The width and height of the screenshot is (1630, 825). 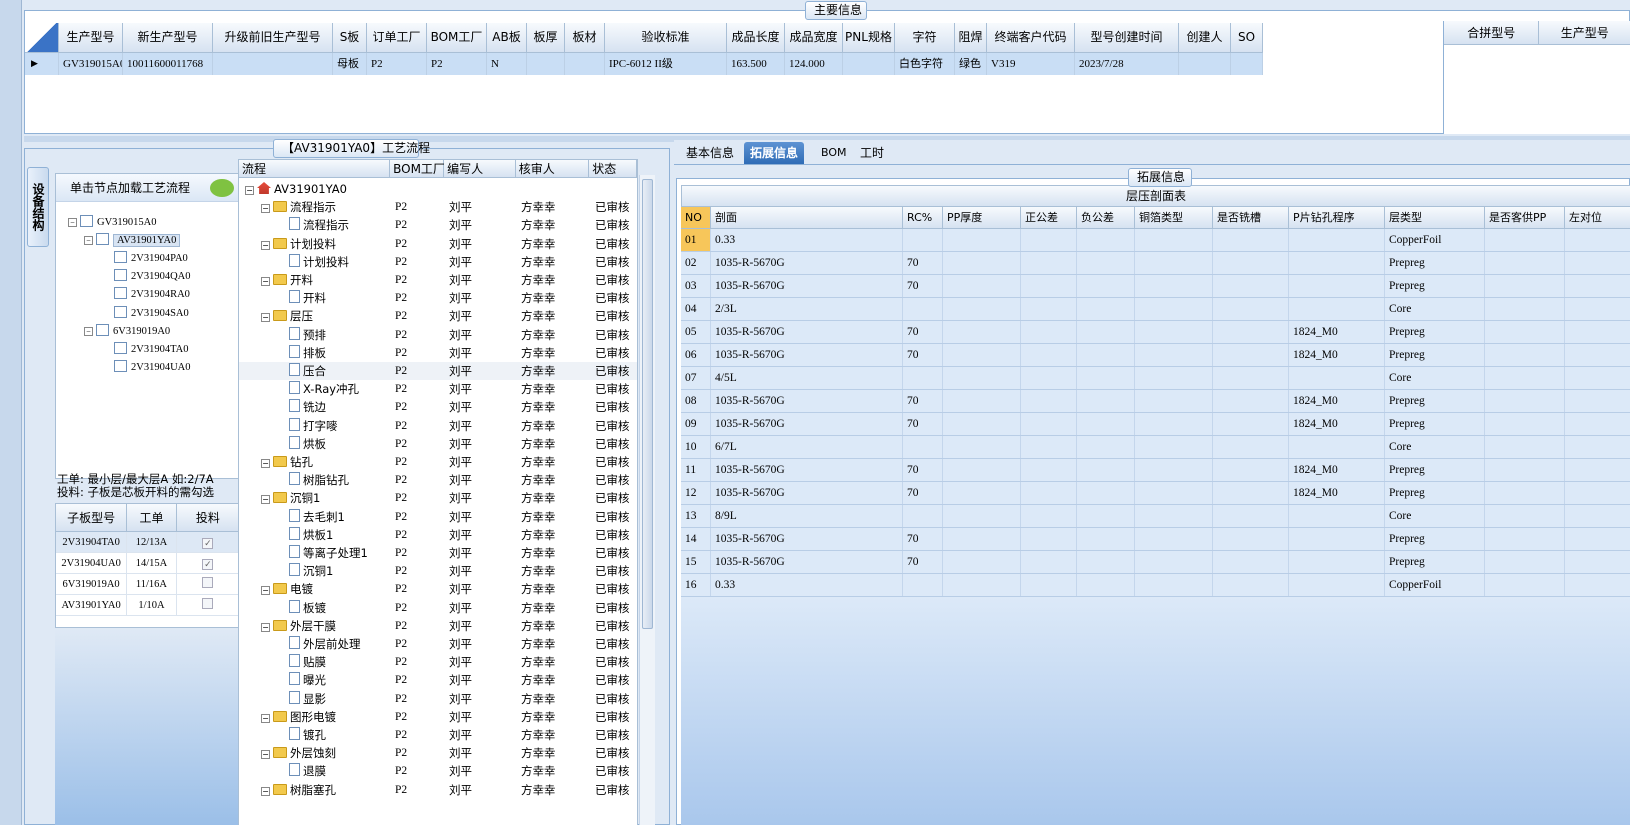 What do you see at coordinates (1155, 240) in the screenshot?
I see `table-row: 01 0.33 CopperFoil` at bounding box center [1155, 240].